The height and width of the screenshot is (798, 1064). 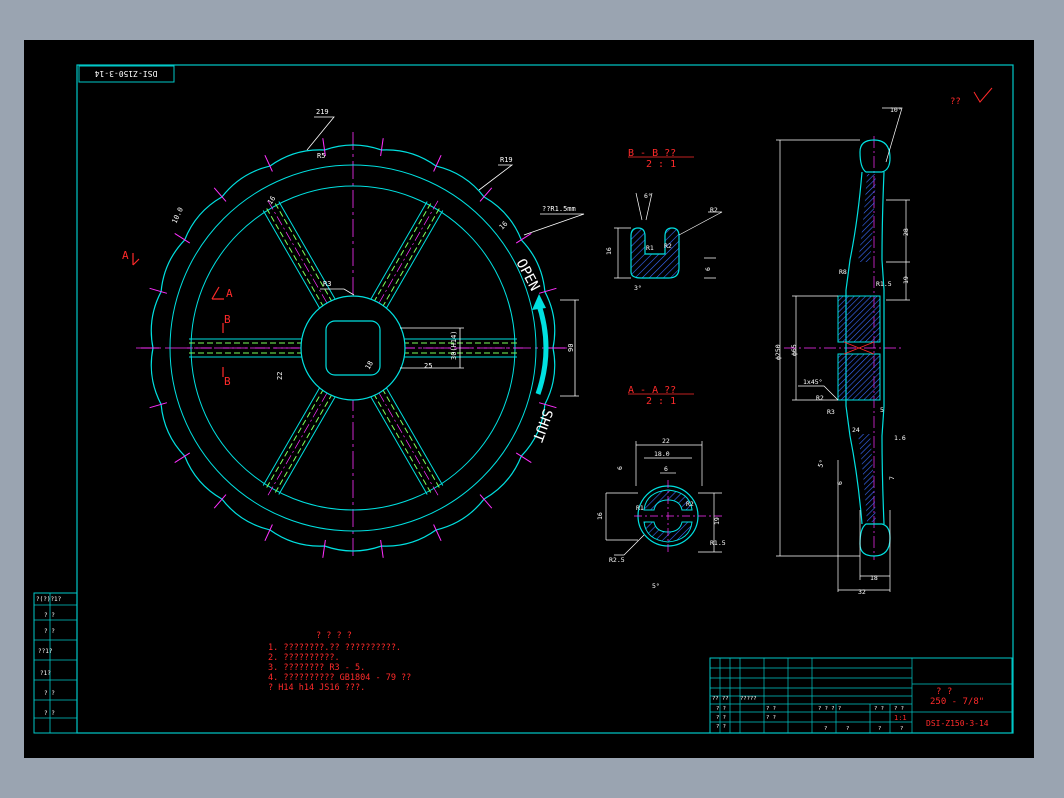 I want to click on title-block-cell: ?????, so click(x=748, y=699).